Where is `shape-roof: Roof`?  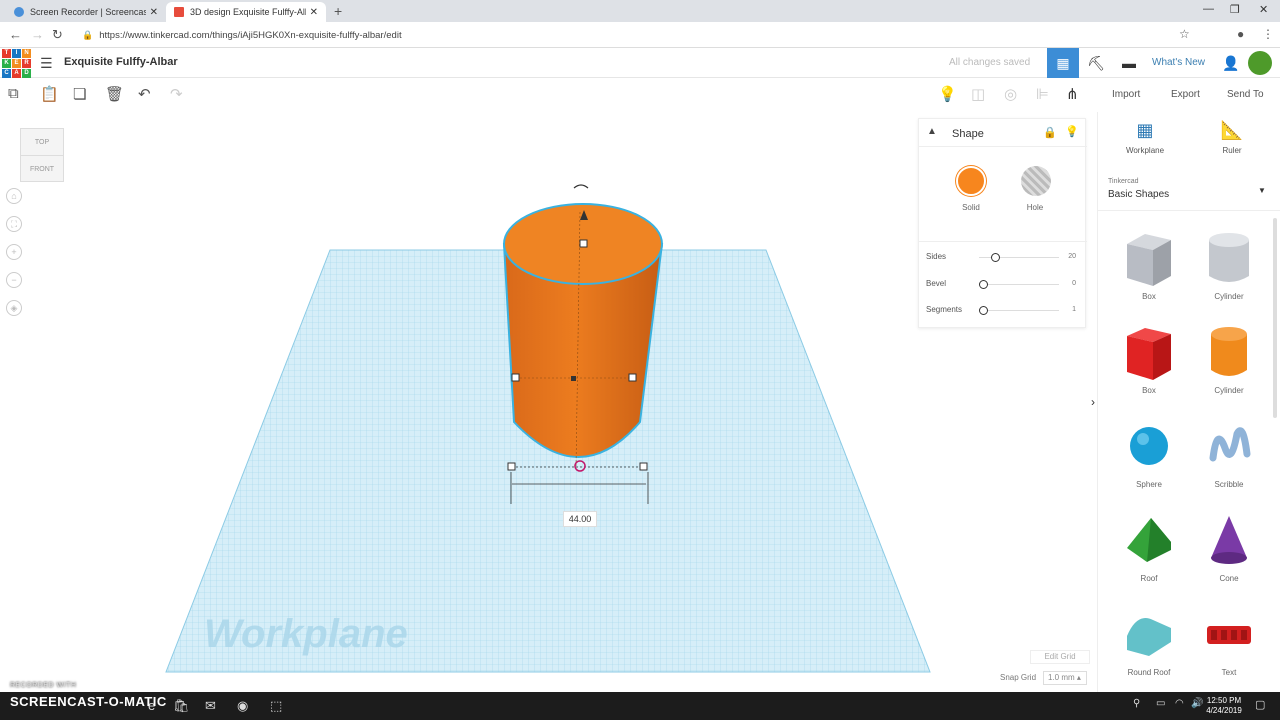 shape-roof: Roof is located at coordinates (1149, 547).